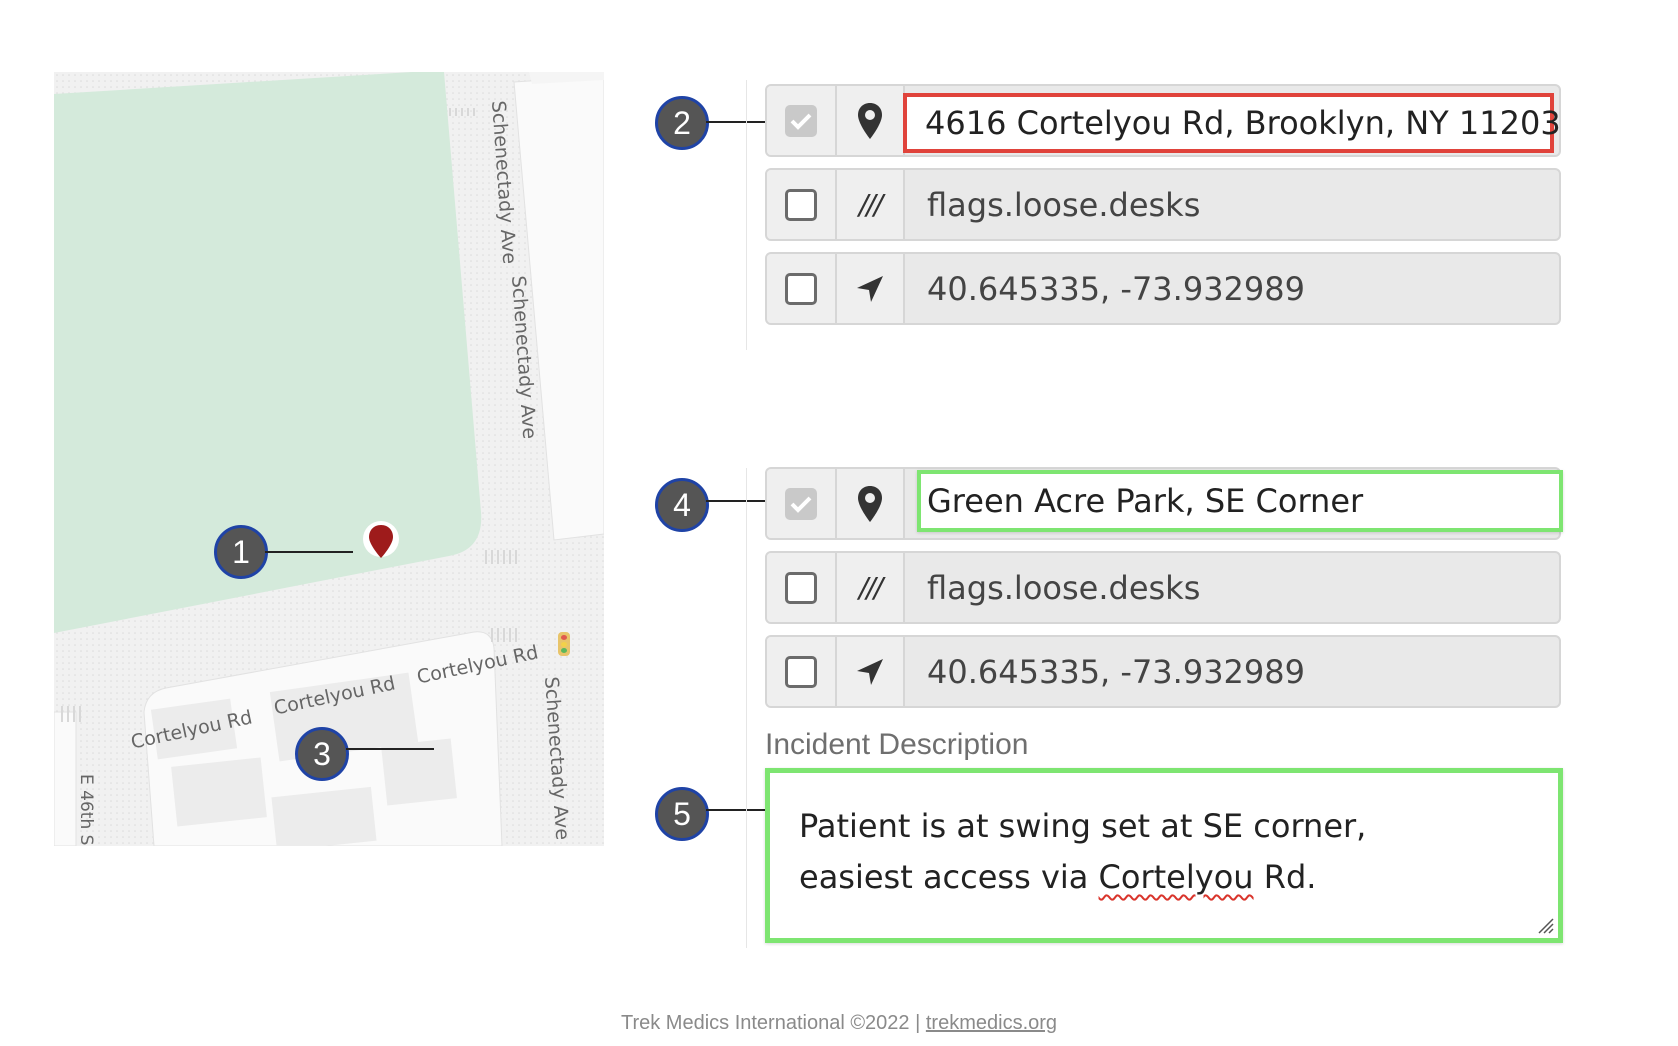  I want to click on street-label-e-46th: E 46th S, so click(86, 810).